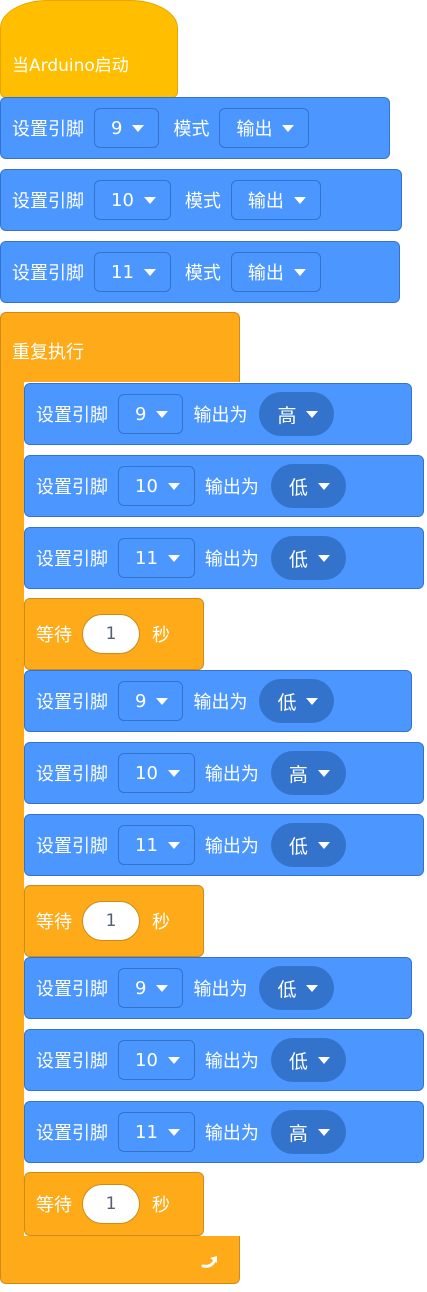 The height and width of the screenshot is (1292, 427). What do you see at coordinates (120, 347) in the screenshot?
I see `forever-loop-block: 重复执行` at bounding box center [120, 347].